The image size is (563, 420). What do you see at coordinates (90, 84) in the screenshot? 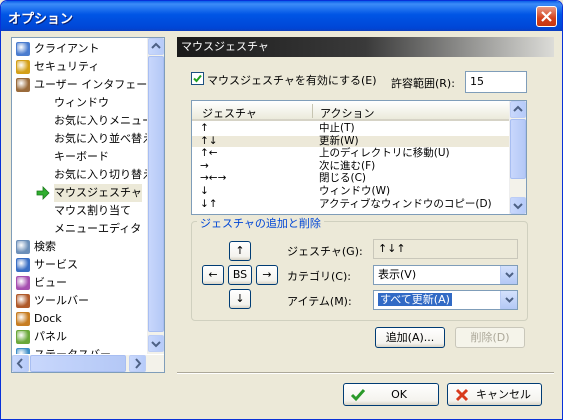
I see `tree-item-label: ユーザー インタフェース` at bounding box center [90, 84].